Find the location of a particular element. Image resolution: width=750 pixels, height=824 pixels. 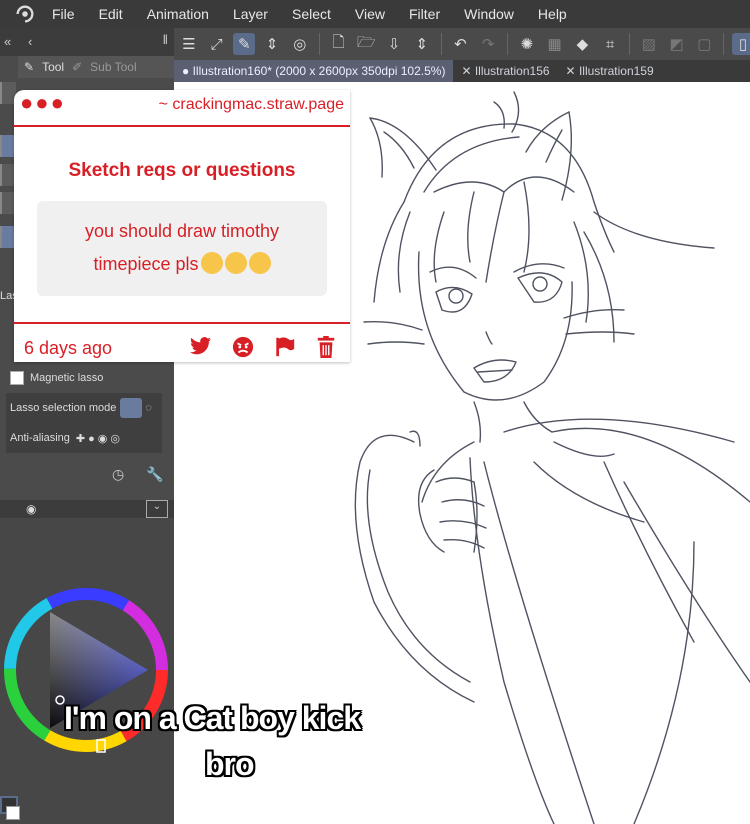

tab-label: Illustration159 is located at coordinates (616, 71).